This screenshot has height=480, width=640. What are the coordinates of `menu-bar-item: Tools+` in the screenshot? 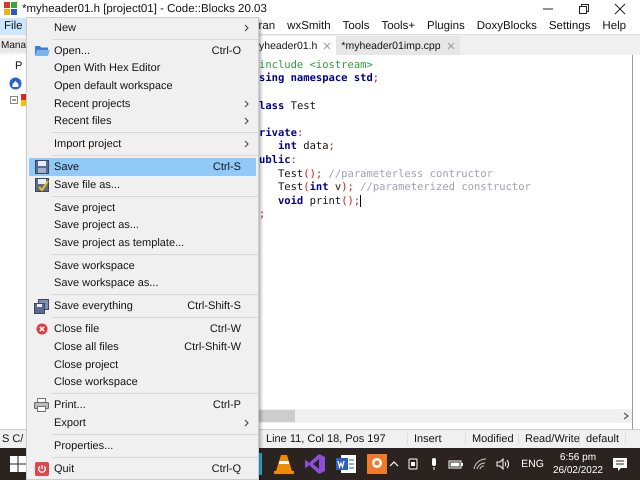 It's located at (398, 26).